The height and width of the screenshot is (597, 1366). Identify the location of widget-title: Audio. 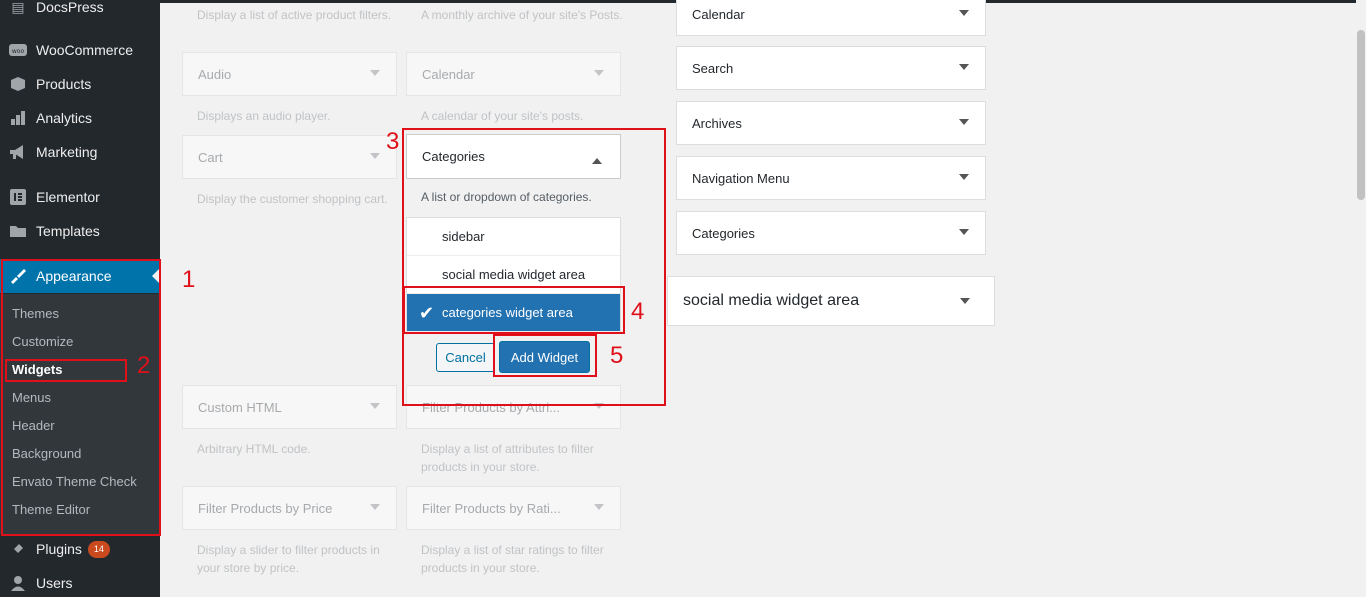
(215, 74).